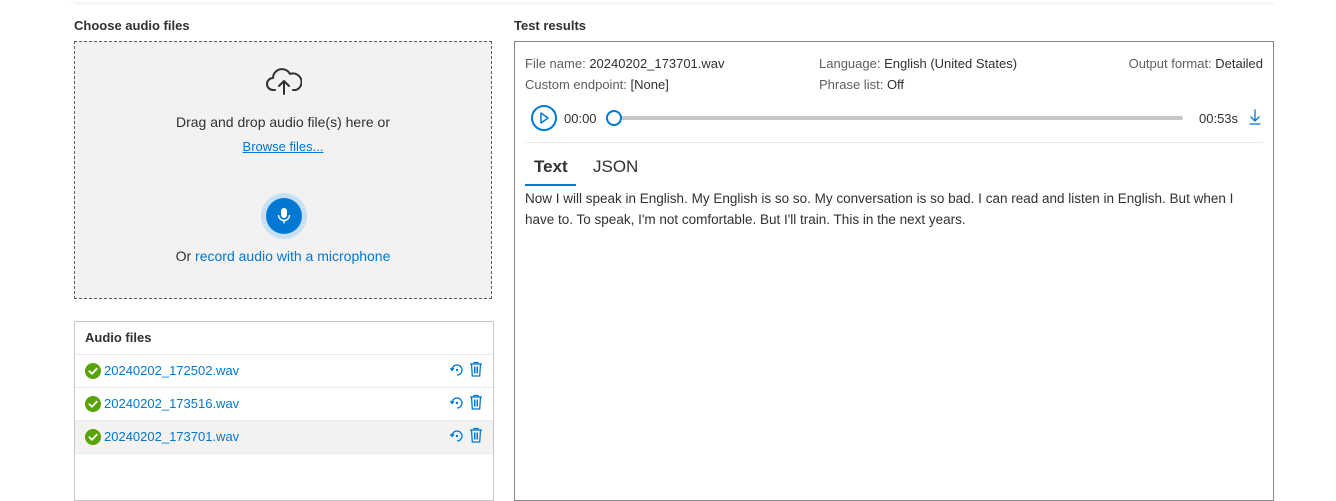 Image resolution: width=1336 pixels, height=501 pixels. Describe the element at coordinates (951, 63) in the screenshot. I see `language-value: English (United States)` at that location.